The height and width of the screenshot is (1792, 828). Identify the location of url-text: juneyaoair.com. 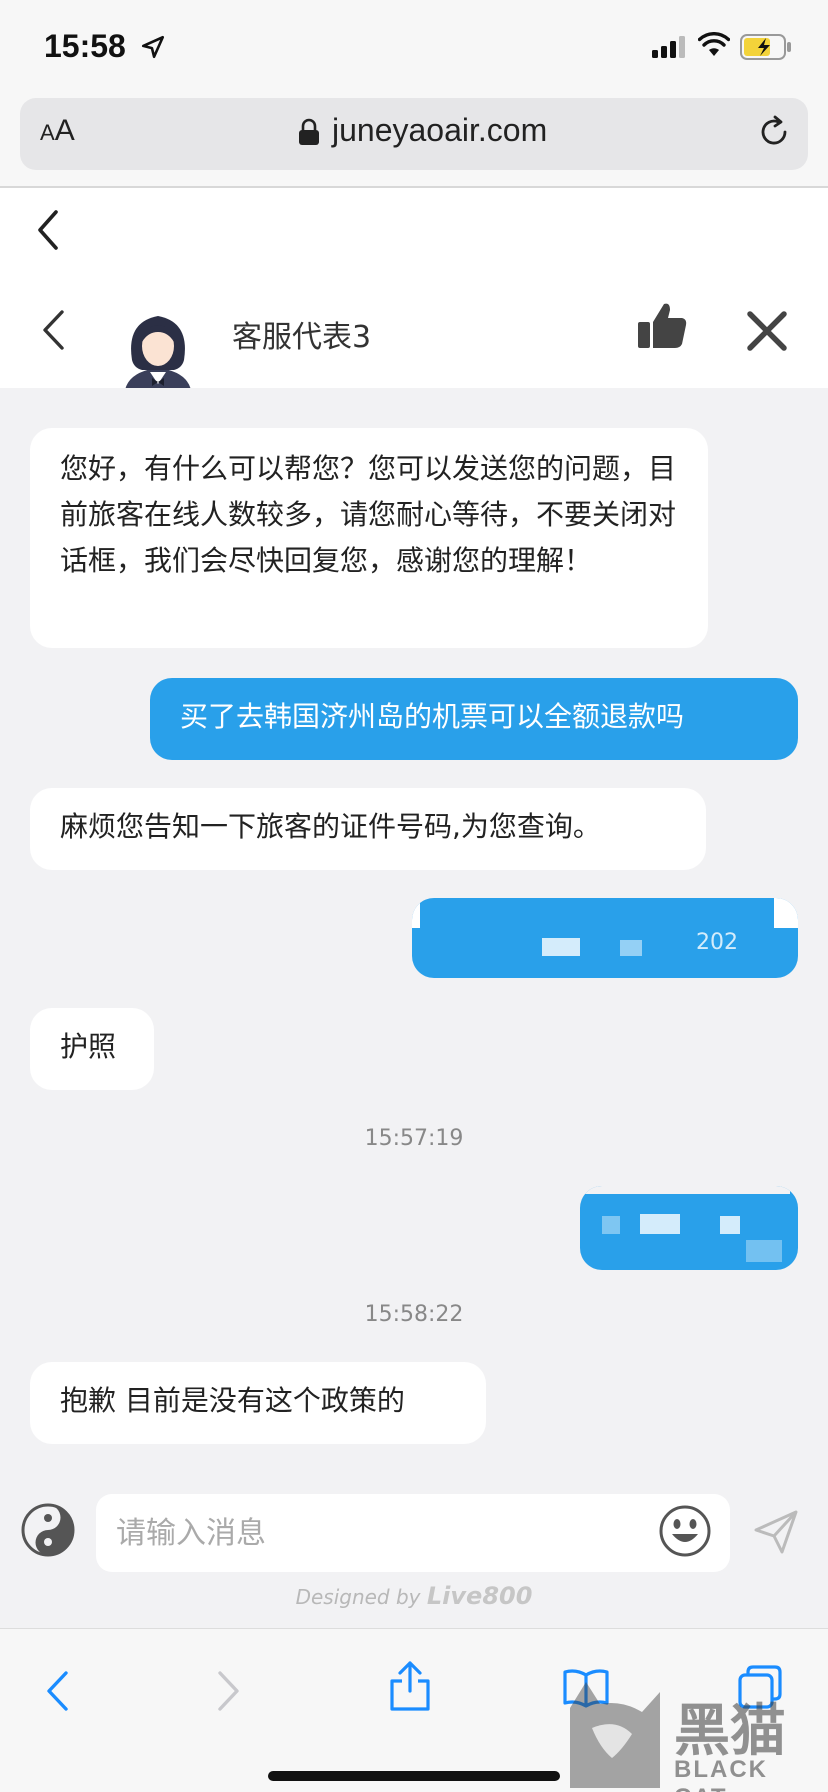
(439, 130).